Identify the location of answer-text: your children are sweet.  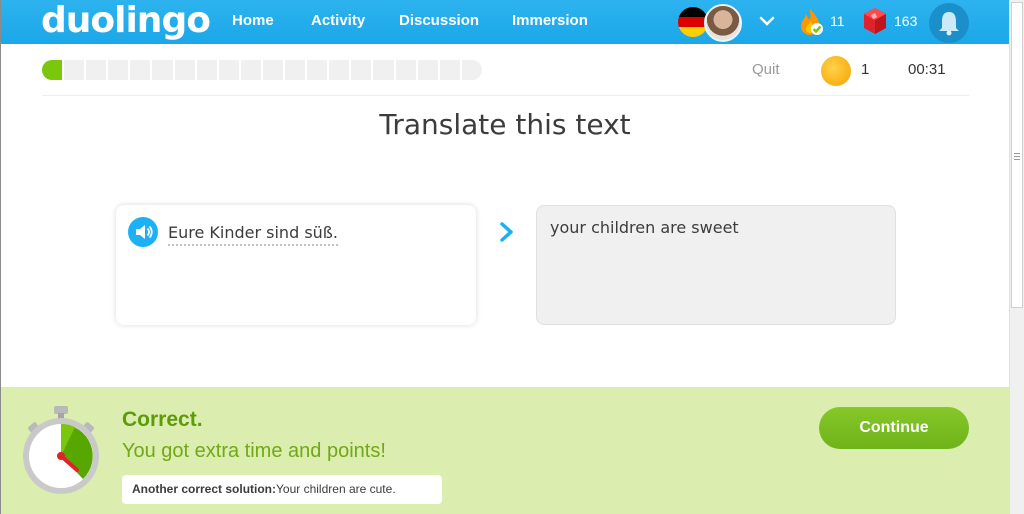
(644, 227).